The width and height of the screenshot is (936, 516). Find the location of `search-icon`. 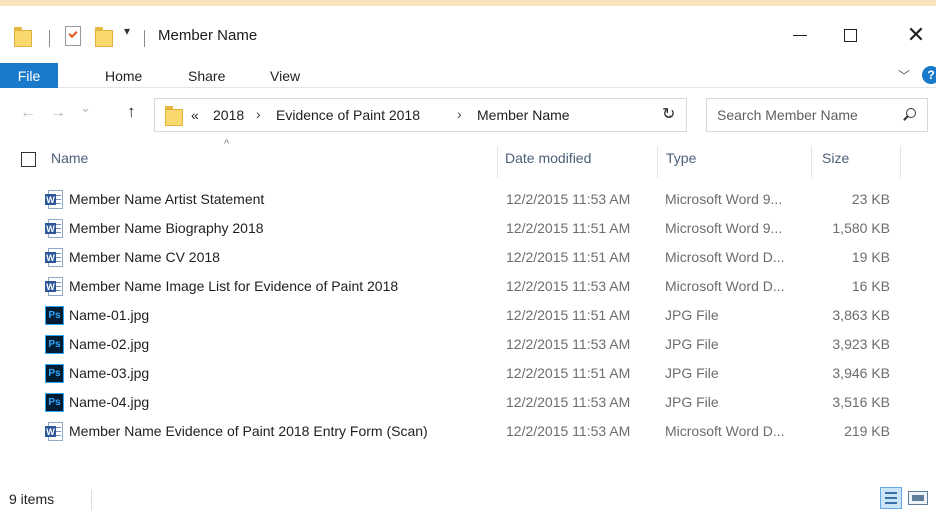

search-icon is located at coordinates (910, 115).